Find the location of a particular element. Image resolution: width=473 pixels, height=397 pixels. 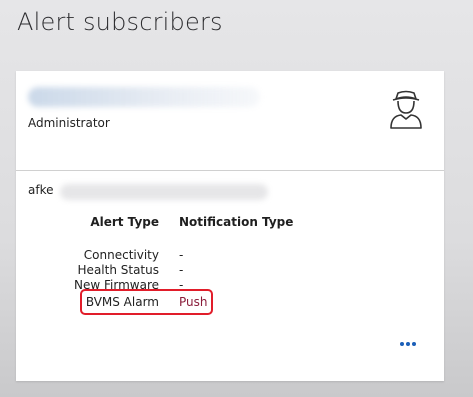

header-alert-type: Alert Type is located at coordinates (124, 222).